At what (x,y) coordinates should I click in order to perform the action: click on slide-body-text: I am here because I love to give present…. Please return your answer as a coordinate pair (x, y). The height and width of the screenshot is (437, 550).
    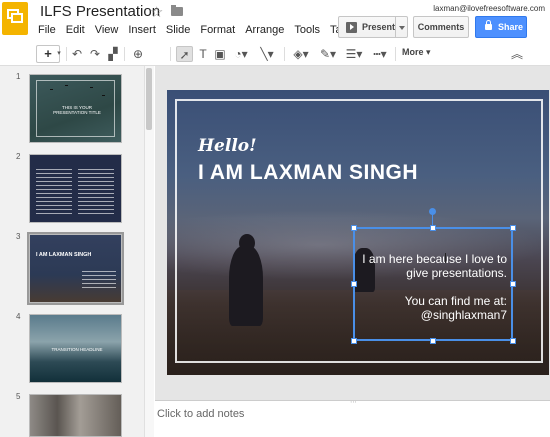
    Looking at the image, I should click on (429, 266).